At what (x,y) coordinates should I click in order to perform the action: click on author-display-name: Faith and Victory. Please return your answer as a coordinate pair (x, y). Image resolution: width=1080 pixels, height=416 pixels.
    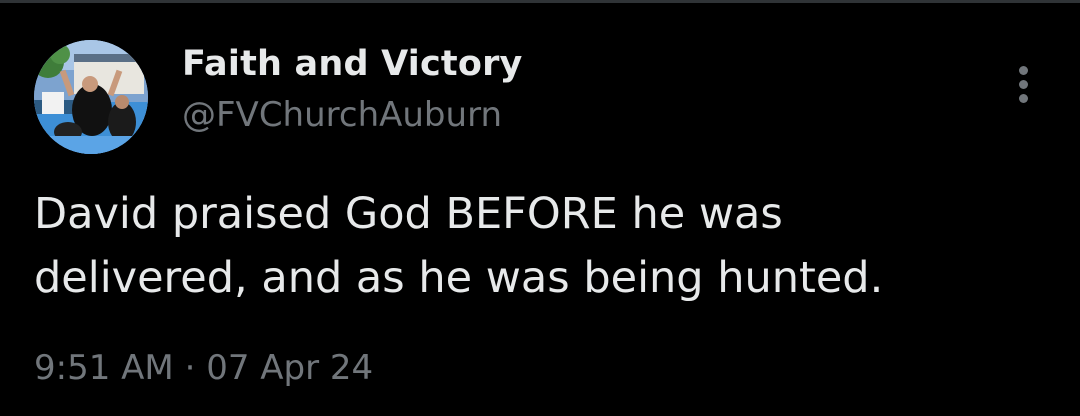
    Looking at the image, I should click on (352, 64).